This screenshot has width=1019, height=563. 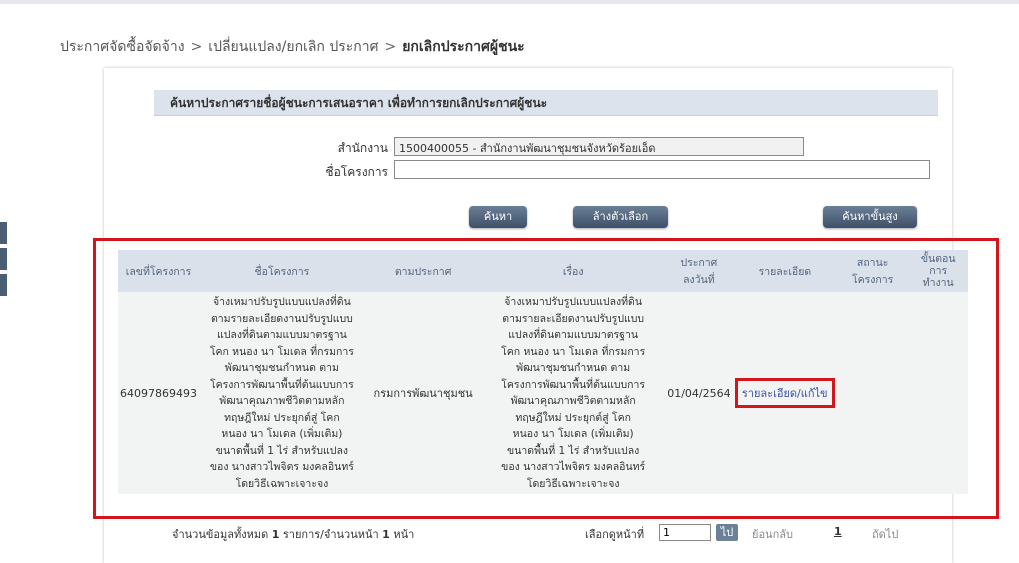 I want to click on top-border, so click(x=509, y=2).